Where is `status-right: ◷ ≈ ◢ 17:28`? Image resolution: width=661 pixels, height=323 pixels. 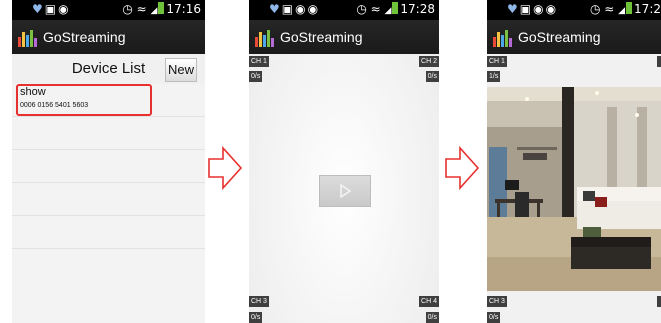 status-right: ◷ ≈ ◢ 17:28 is located at coordinates (395, 9).